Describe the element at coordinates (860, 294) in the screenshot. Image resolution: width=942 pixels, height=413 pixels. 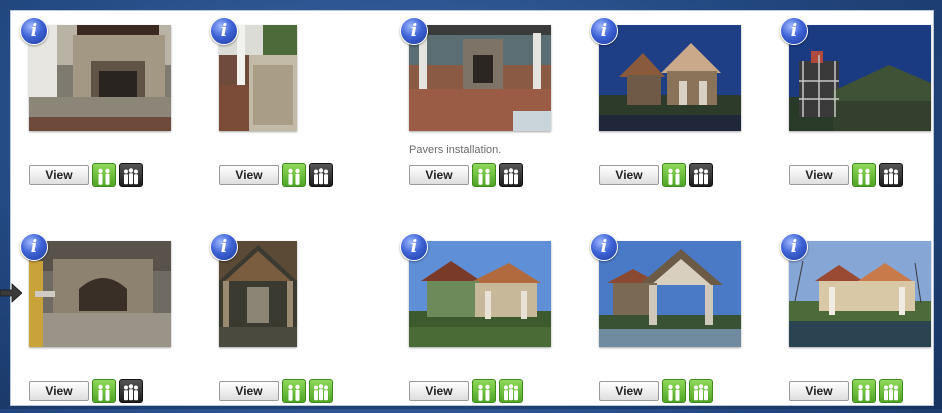
I see `pavilion-pool-thumbnail` at that location.